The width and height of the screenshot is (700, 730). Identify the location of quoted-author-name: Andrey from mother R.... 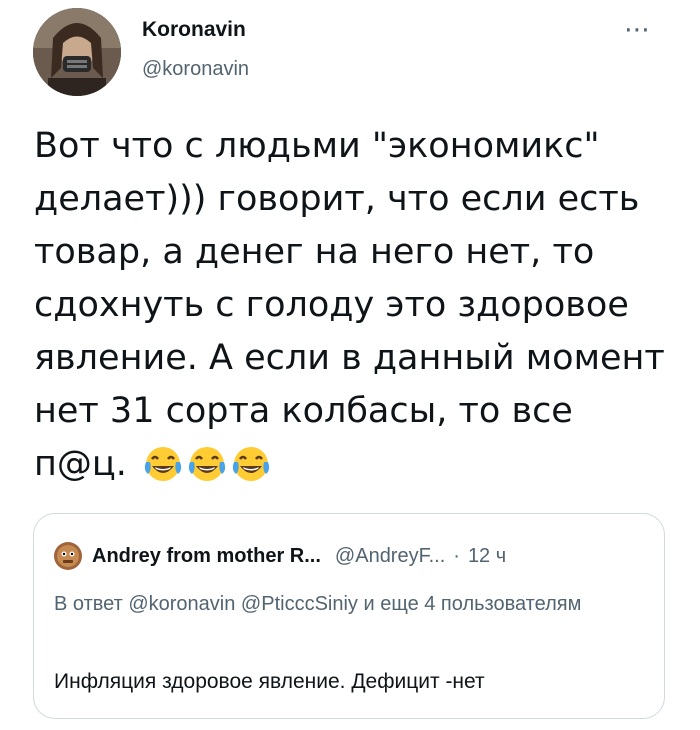
(206, 556).